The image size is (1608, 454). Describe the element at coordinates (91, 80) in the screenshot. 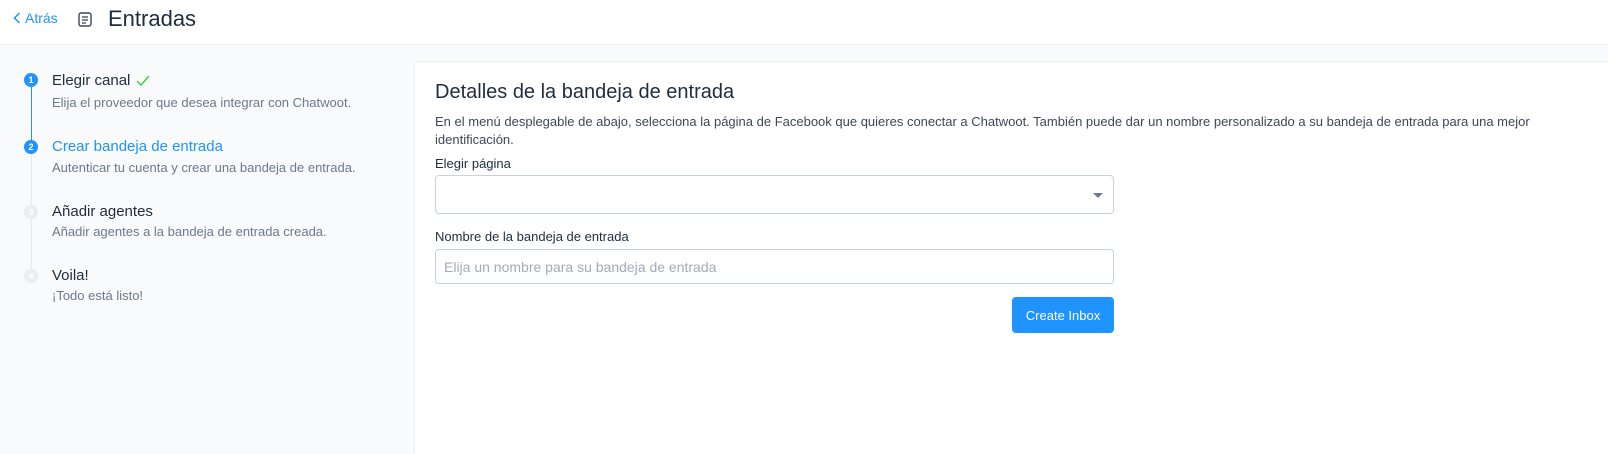

I see `step-title-text: Elegir canal` at that location.